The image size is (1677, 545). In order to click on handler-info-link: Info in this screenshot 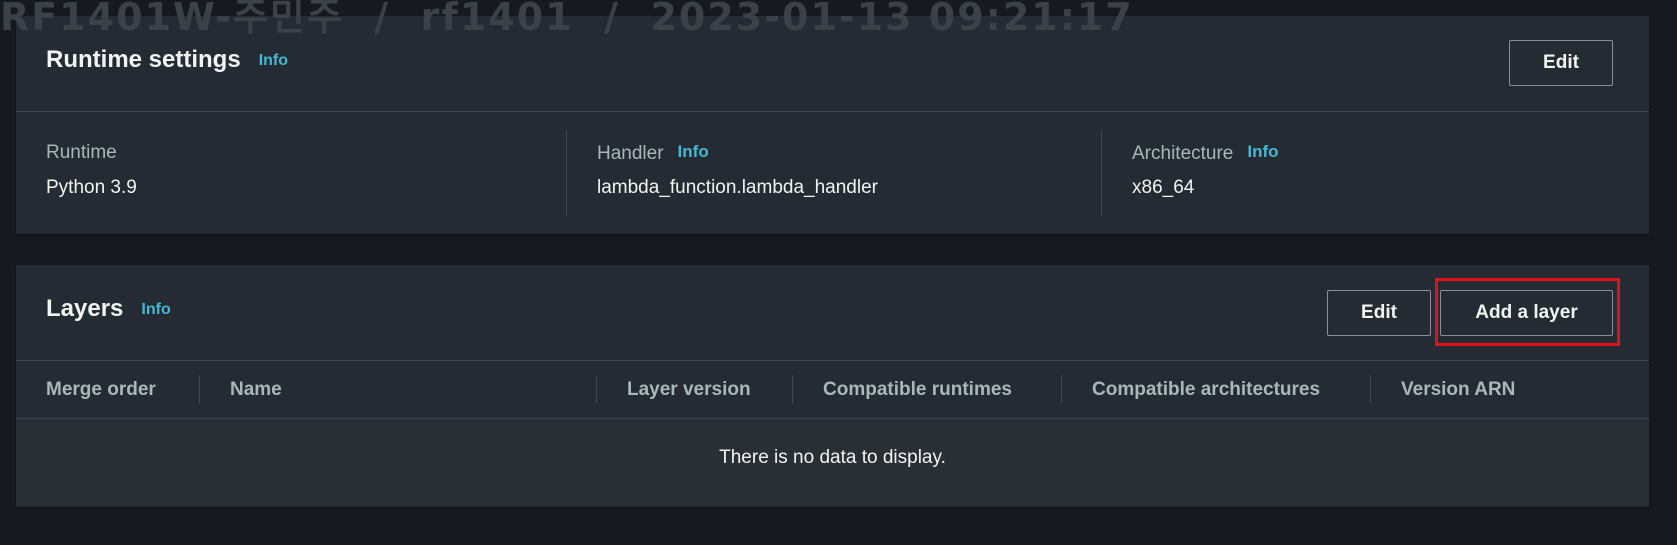, I will do `click(693, 151)`.